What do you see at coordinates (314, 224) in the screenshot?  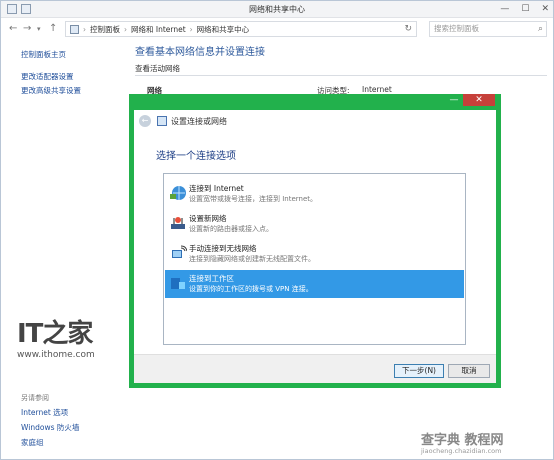 I see `option-new-network: 设置新网络 设置新的路由器或接入点。` at bounding box center [314, 224].